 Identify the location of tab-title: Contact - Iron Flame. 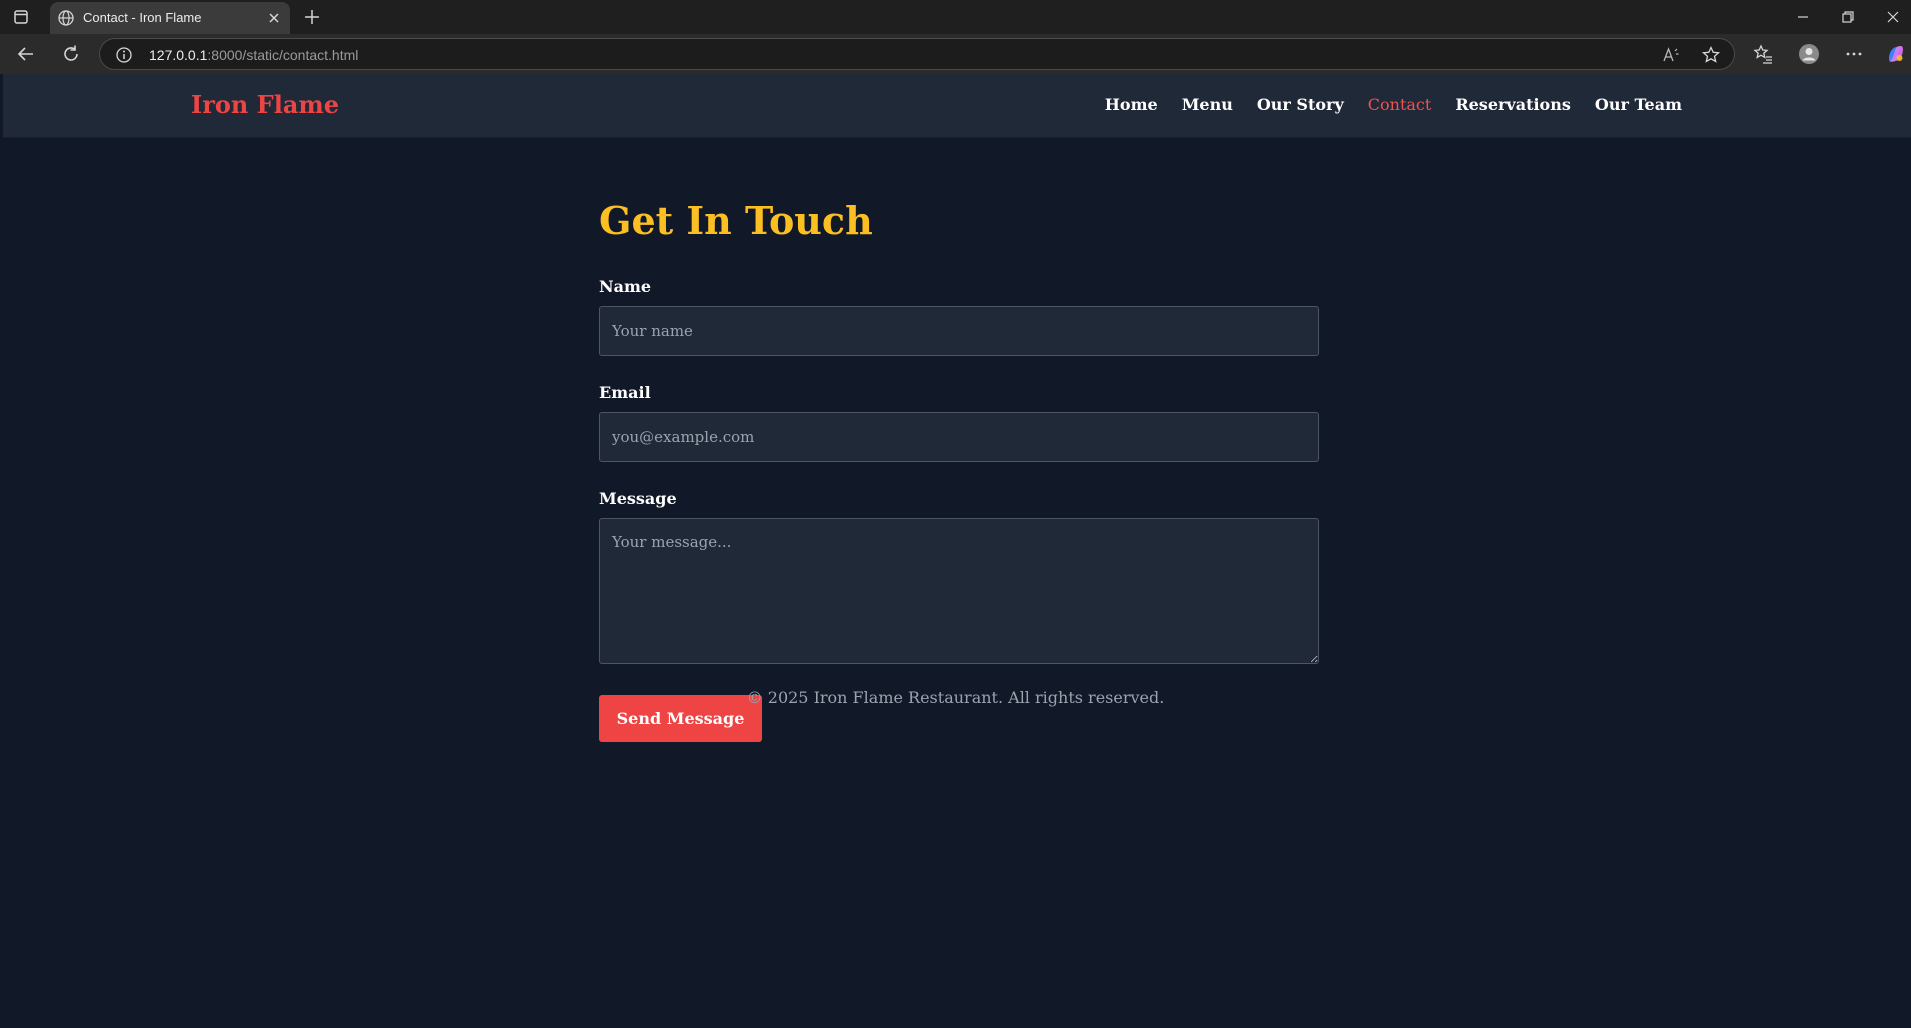
(142, 17).